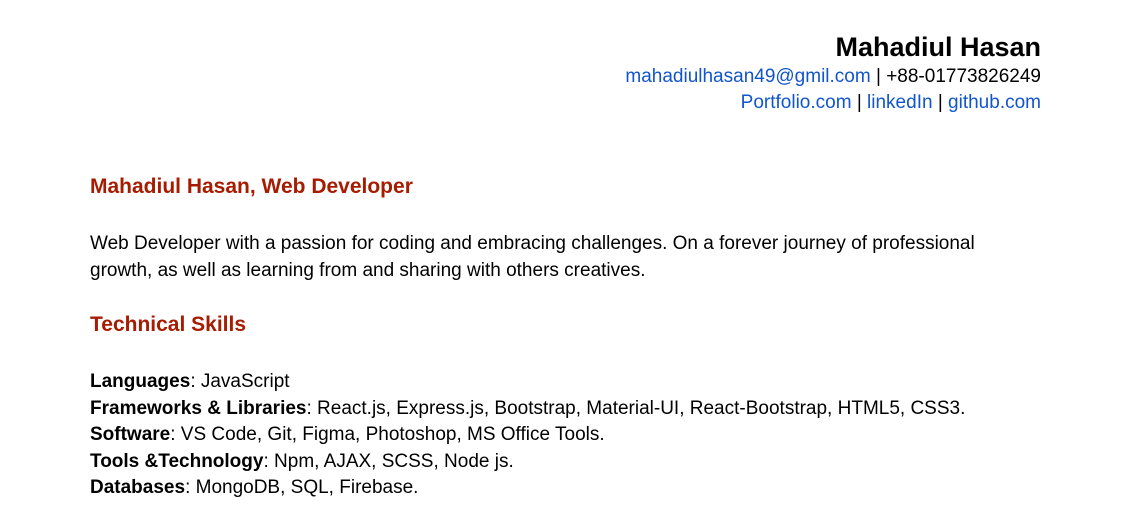  What do you see at coordinates (938, 47) in the screenshot?
I see `candidate-name: Mahadiul Hasan` at bounding box center [938, 47].